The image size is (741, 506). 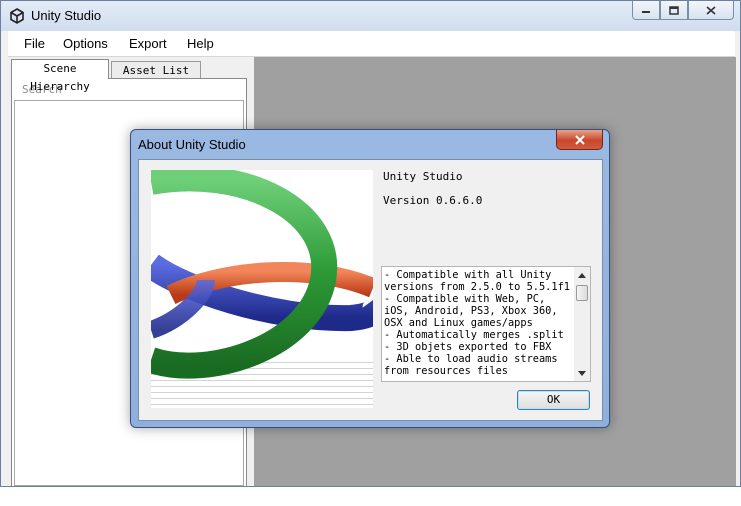 I want to click on scroll-up-button, so click(x=582, y=275).